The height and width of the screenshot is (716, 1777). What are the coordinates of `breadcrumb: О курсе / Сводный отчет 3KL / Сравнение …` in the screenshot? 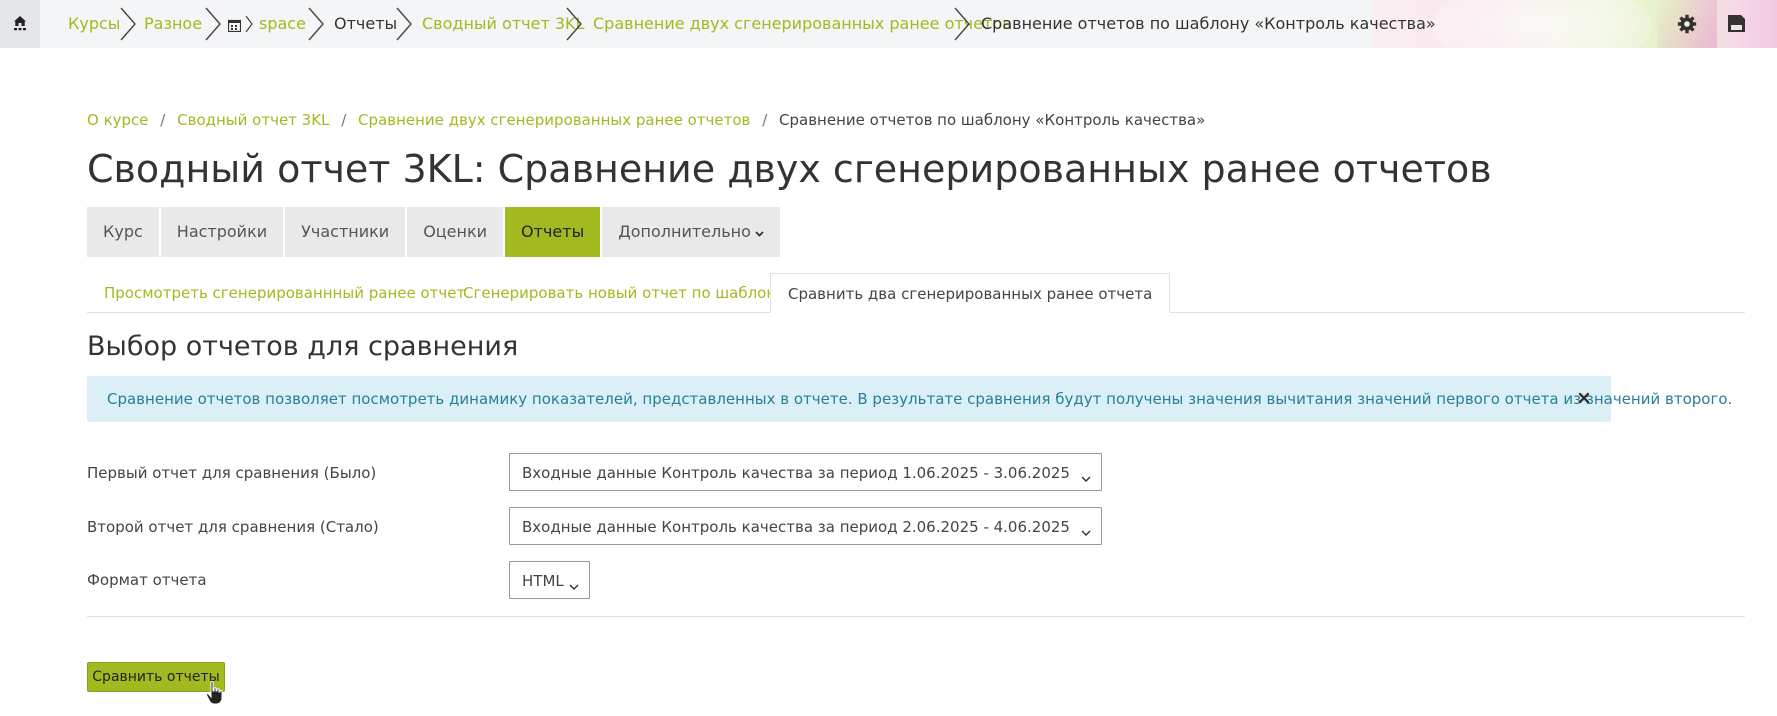 It's located at (646, 120).